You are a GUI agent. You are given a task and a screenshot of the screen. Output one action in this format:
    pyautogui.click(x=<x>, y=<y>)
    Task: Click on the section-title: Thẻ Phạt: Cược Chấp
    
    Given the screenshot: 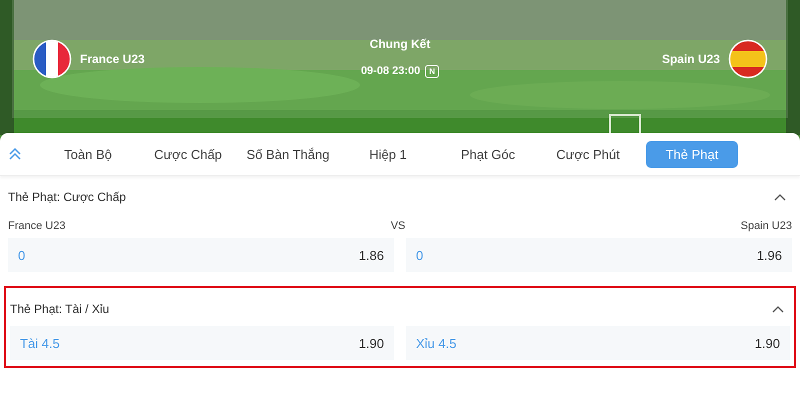 What is the action you would take?
    pyautogui.click(x=67, y=197)
    